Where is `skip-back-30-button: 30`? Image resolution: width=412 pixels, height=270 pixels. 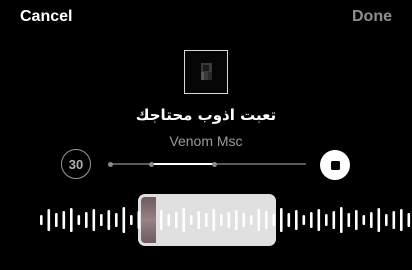
skip-back-30-button: 30 is located at coordinates (76, 164).